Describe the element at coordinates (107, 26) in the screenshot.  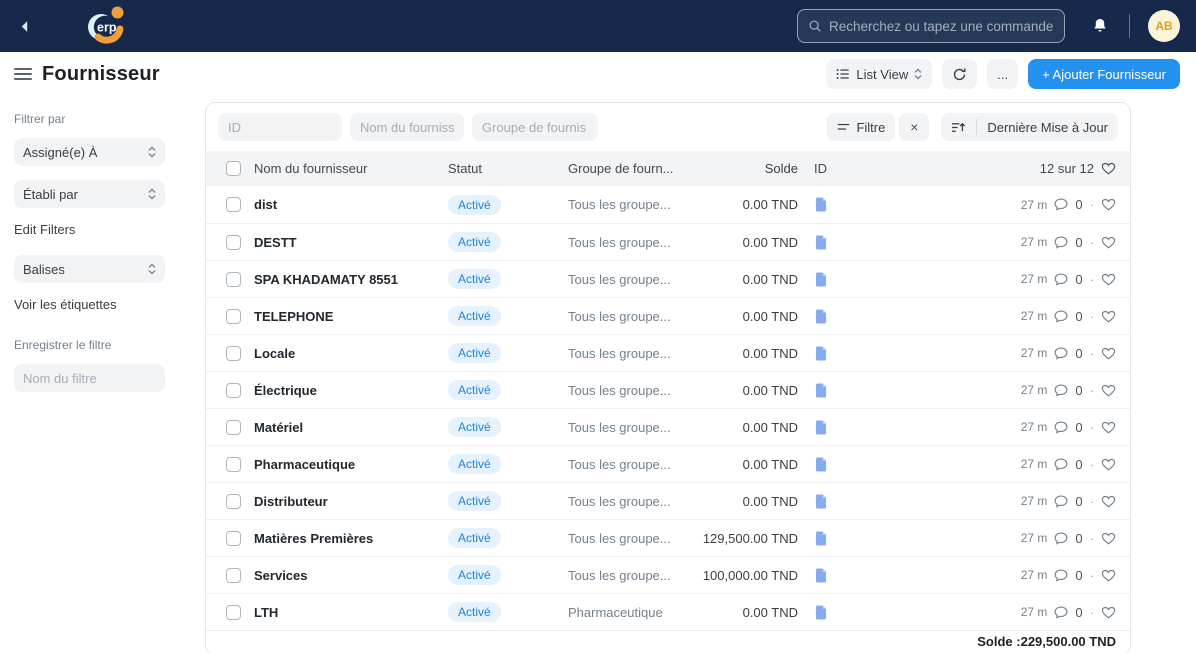
I see `app-logo: erp` at that location.